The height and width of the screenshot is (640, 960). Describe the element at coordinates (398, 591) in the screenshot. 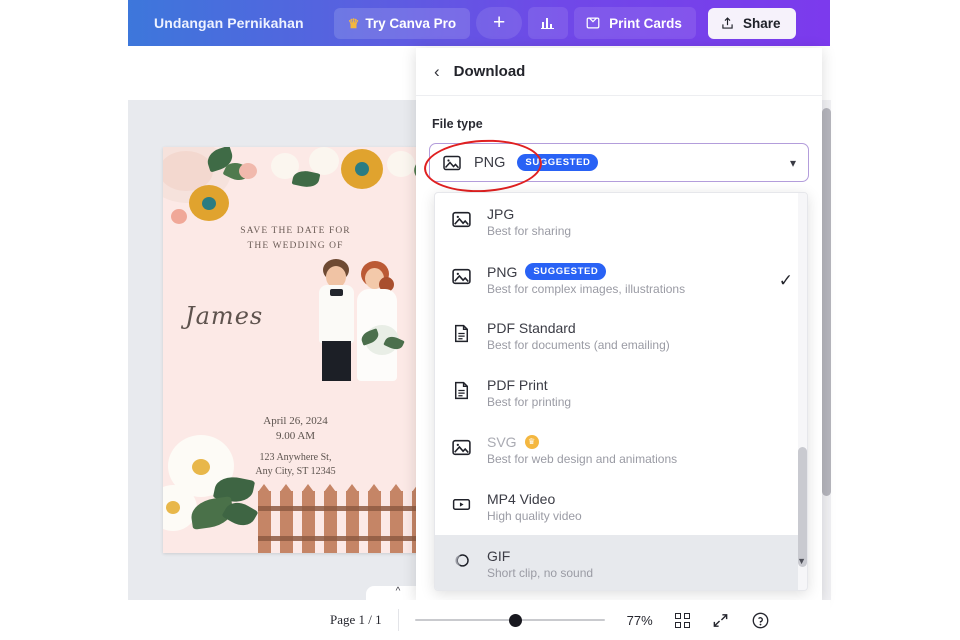

I see `chevron-up-icon: ^` at that location.